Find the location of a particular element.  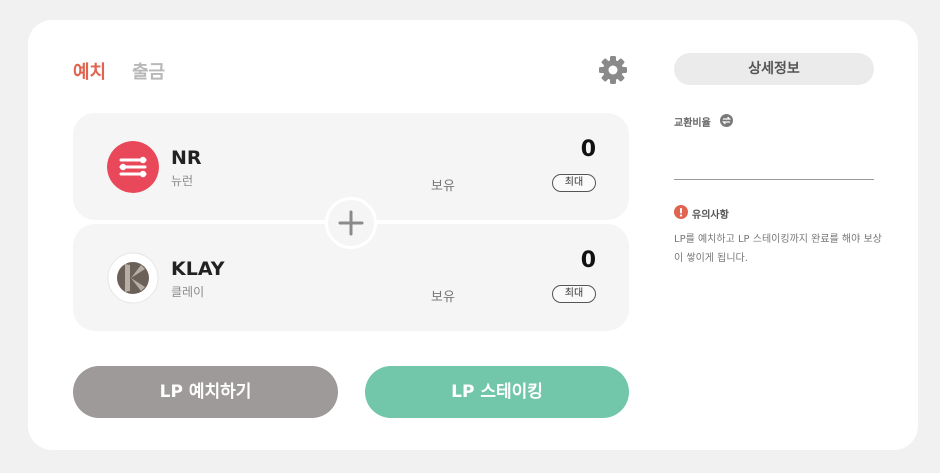

notice-title: 유의사항 is located at coordinates (710, 215).